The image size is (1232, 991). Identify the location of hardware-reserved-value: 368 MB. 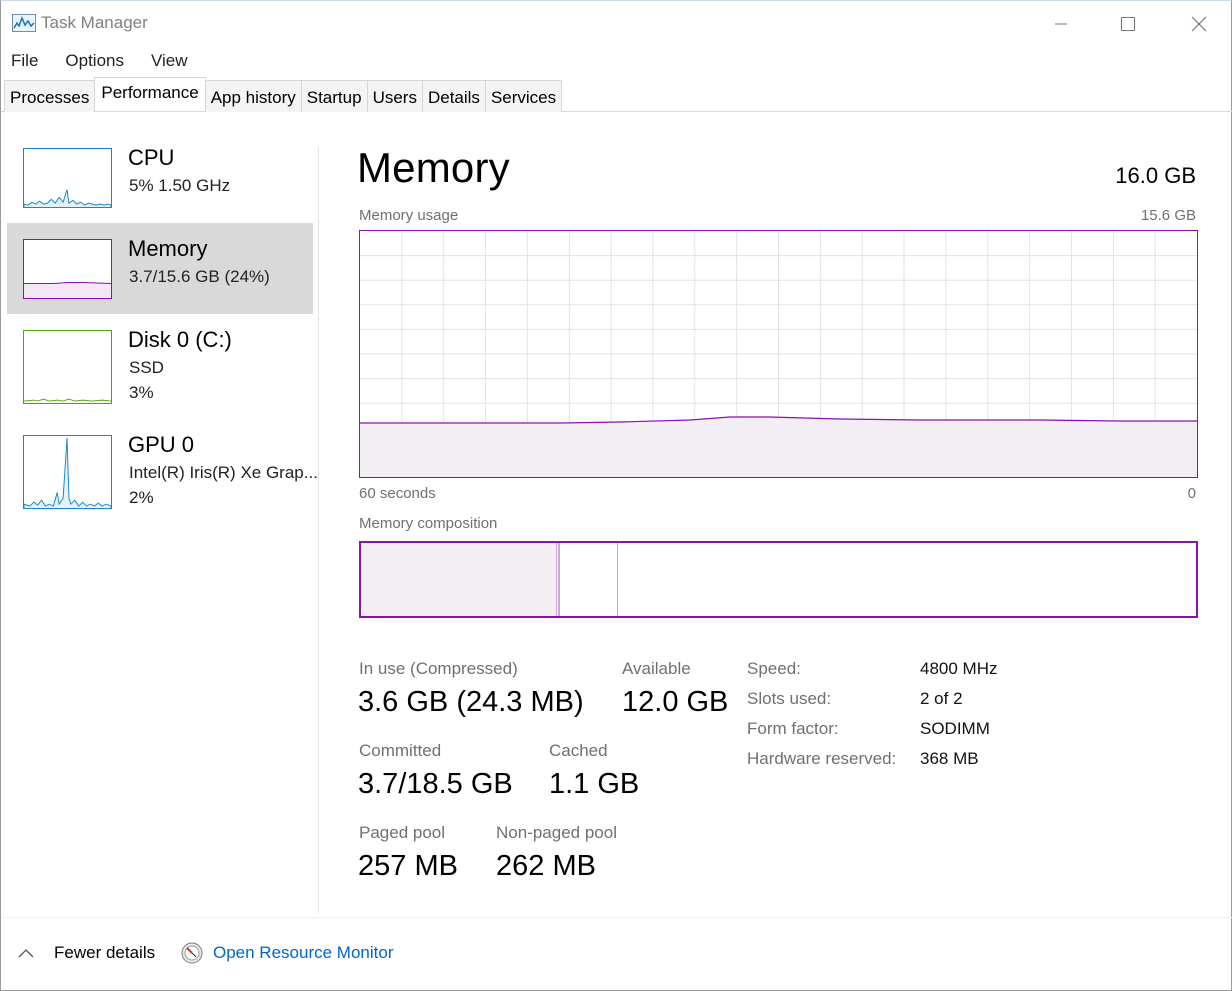
(949, 758).